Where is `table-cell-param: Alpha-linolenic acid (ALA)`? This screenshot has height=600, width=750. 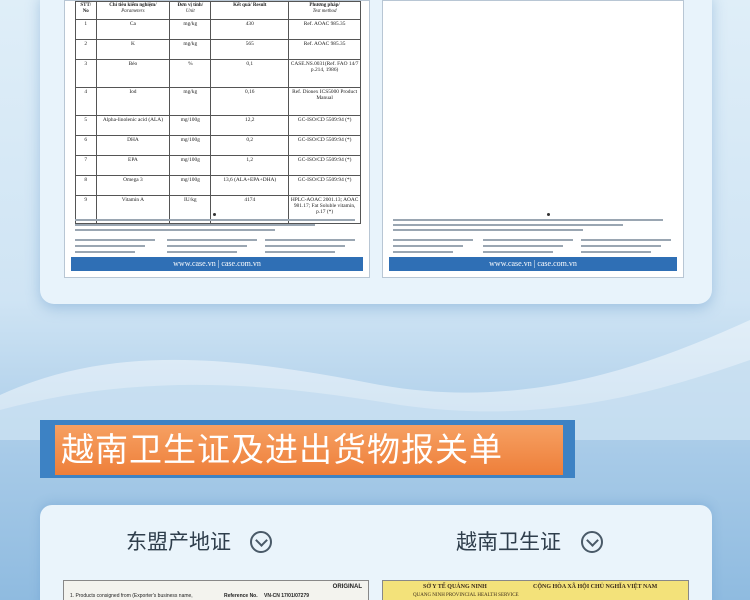 table-cell-param: Alpha-linolenic acid (ALA) is located at coordinates (133, 125).